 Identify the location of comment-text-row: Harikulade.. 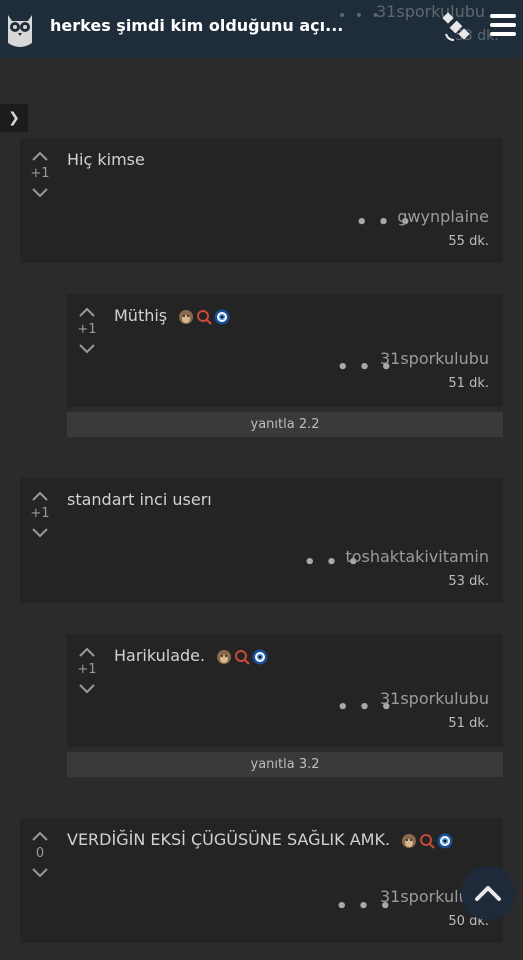
(191, 655).